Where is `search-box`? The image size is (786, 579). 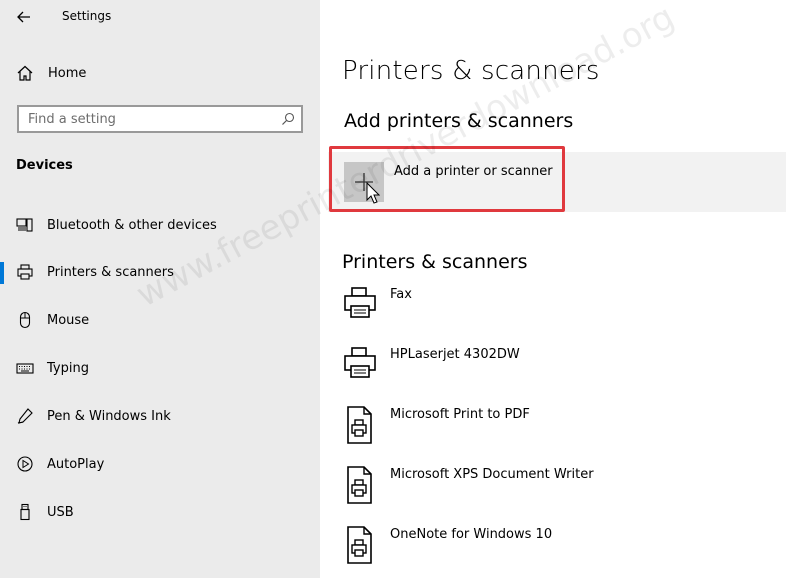 search-box is located at coordinates (160, 119).